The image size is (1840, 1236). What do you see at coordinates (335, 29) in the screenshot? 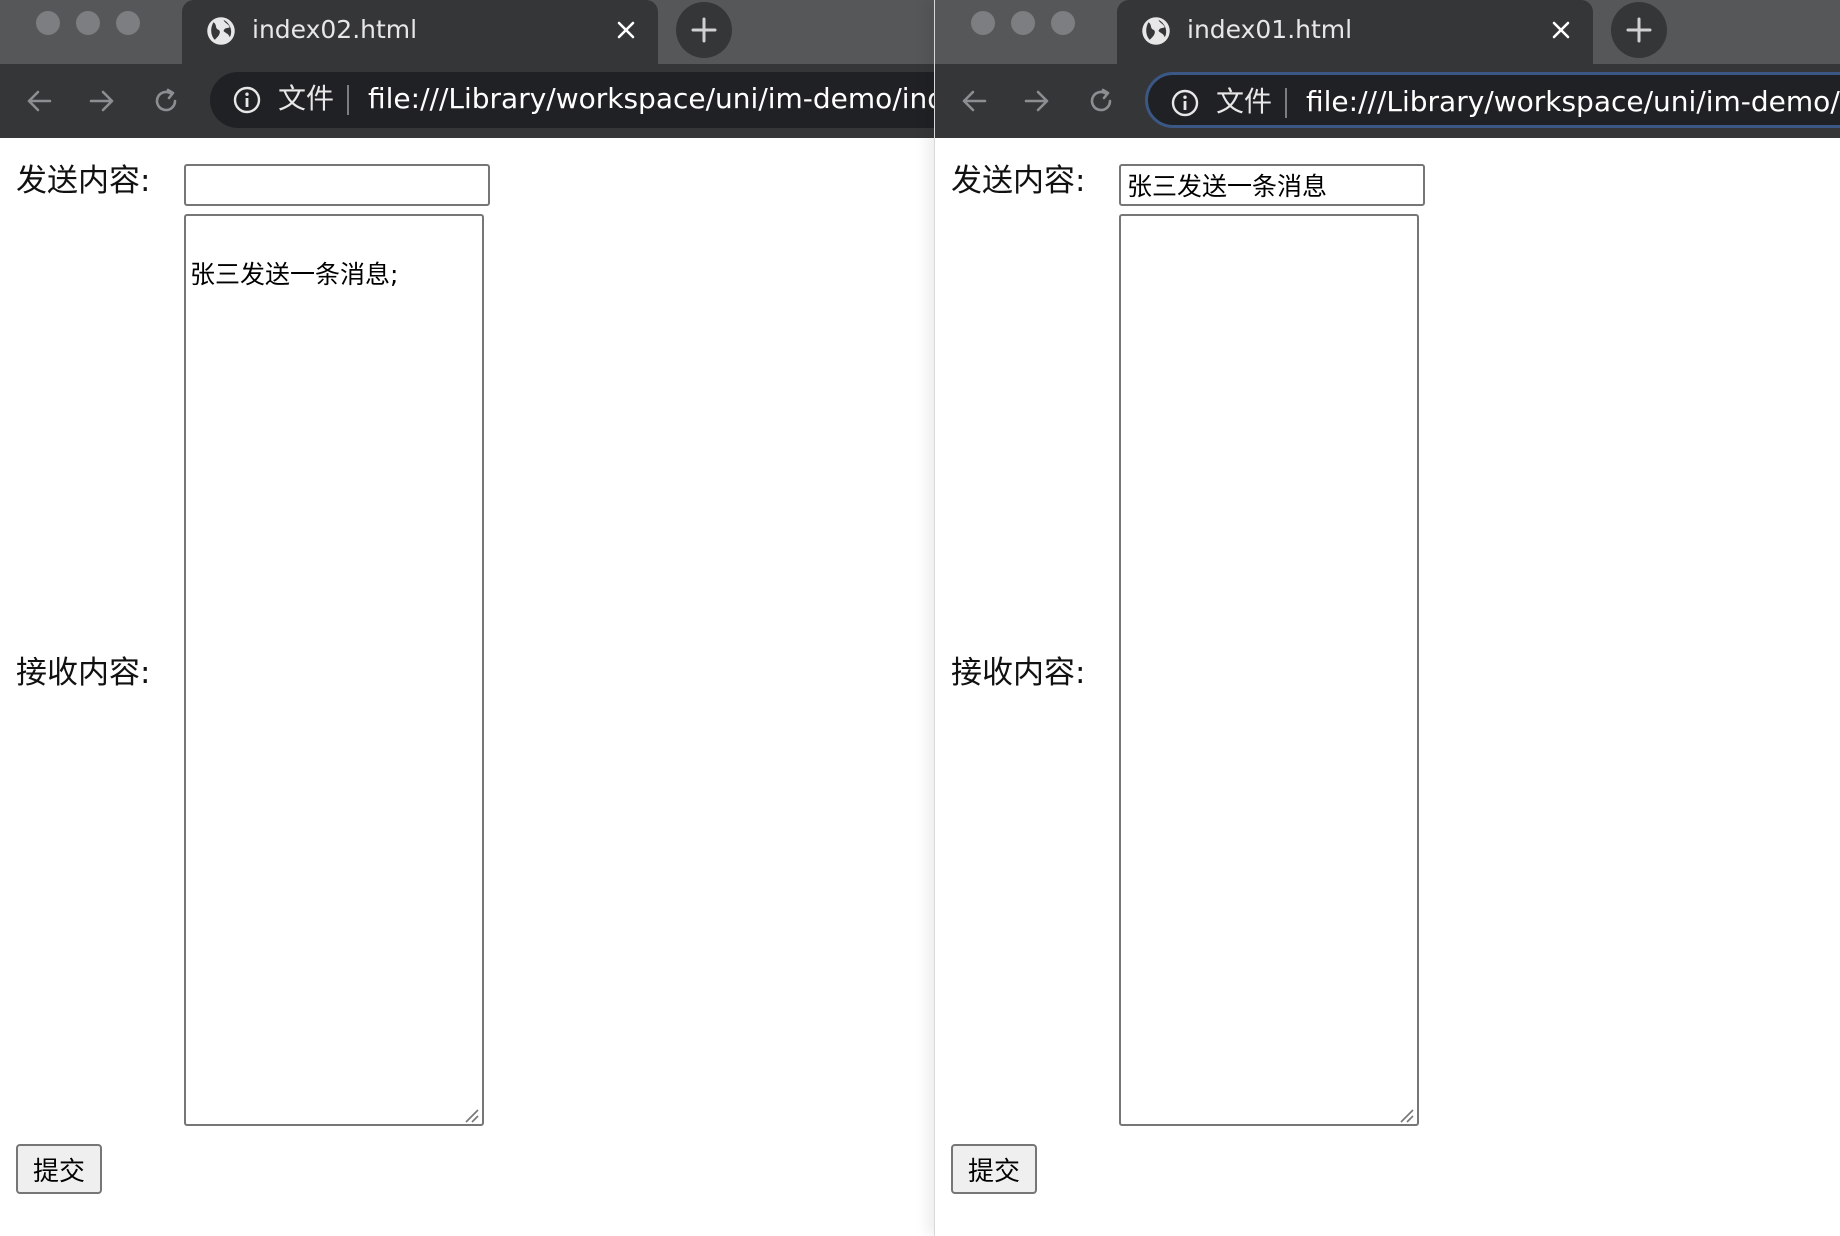
I see `tab-title: index02.html` at bounding box center [335, 29].